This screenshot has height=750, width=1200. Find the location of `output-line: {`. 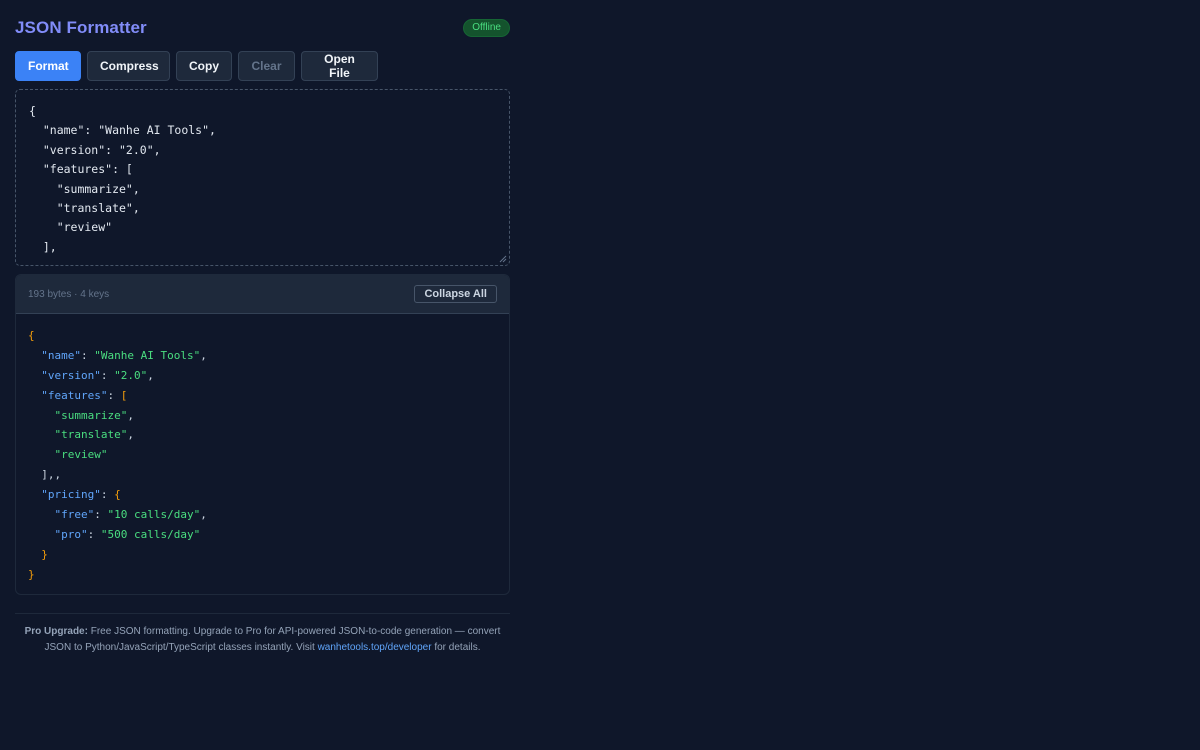

output-line: { is located at coordinates (262, 336).